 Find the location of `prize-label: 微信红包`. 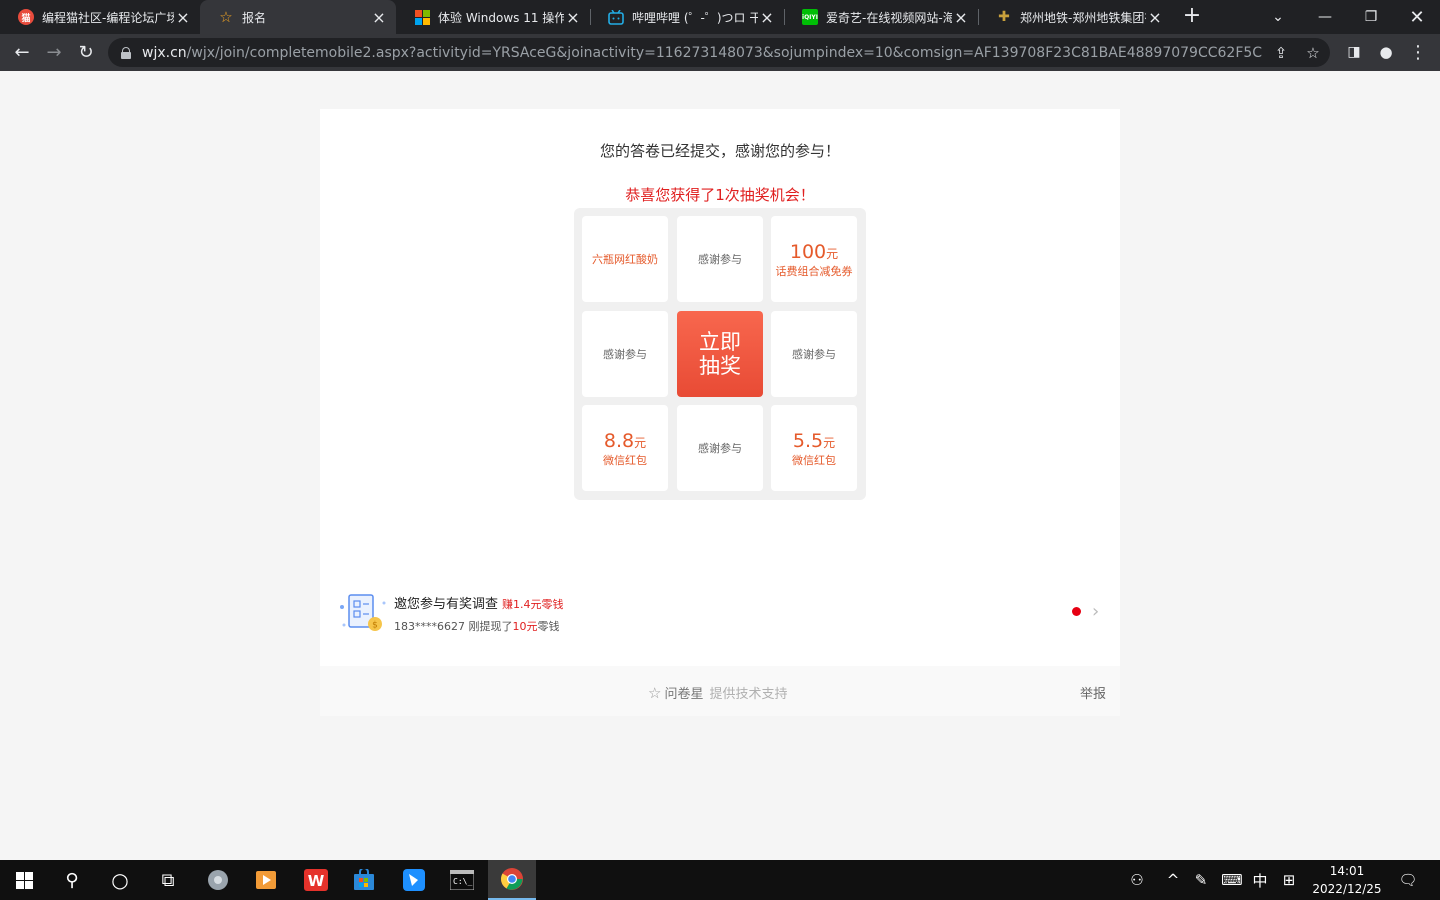

prize-label: 微信红包 is located at coordinates (814, 460).